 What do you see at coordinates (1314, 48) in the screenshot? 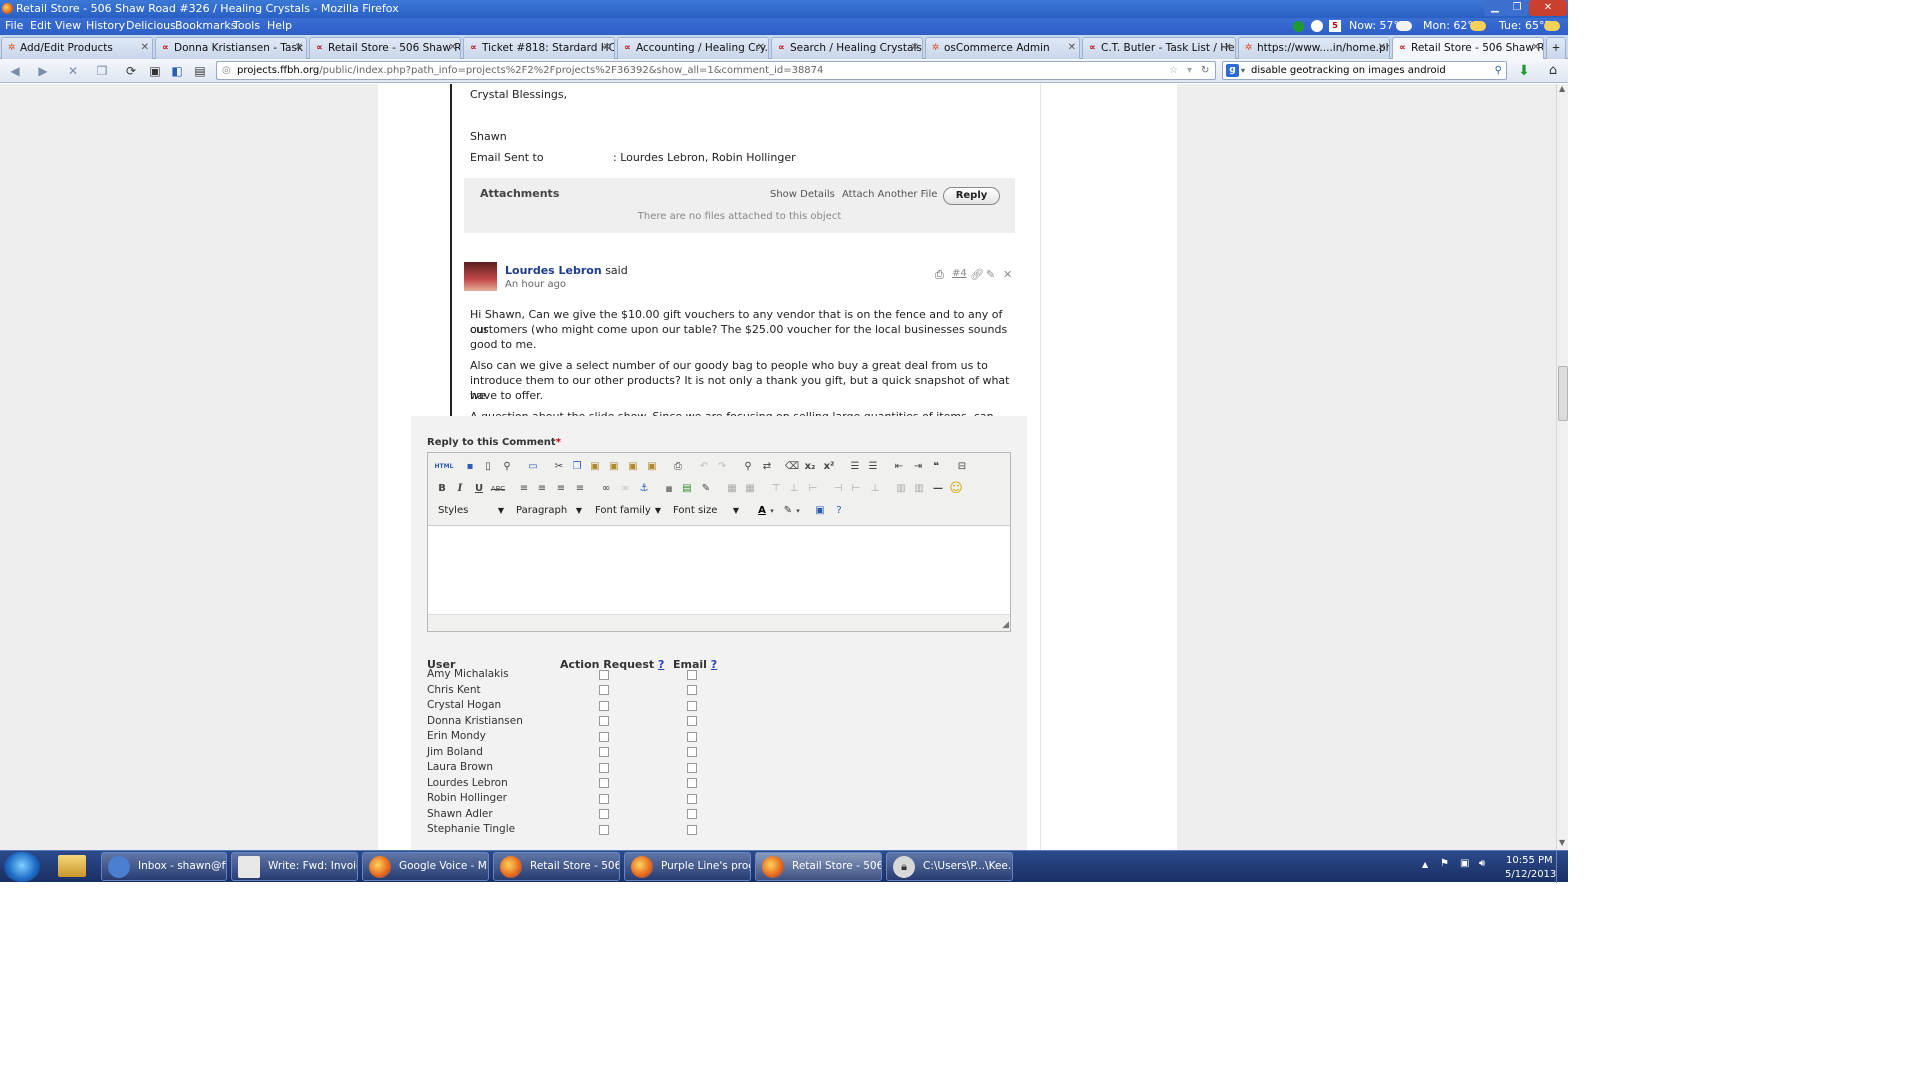
I see `tab-home-php: ✲ https://www....in/home.php ✕` at bounding box center [1314, 48].